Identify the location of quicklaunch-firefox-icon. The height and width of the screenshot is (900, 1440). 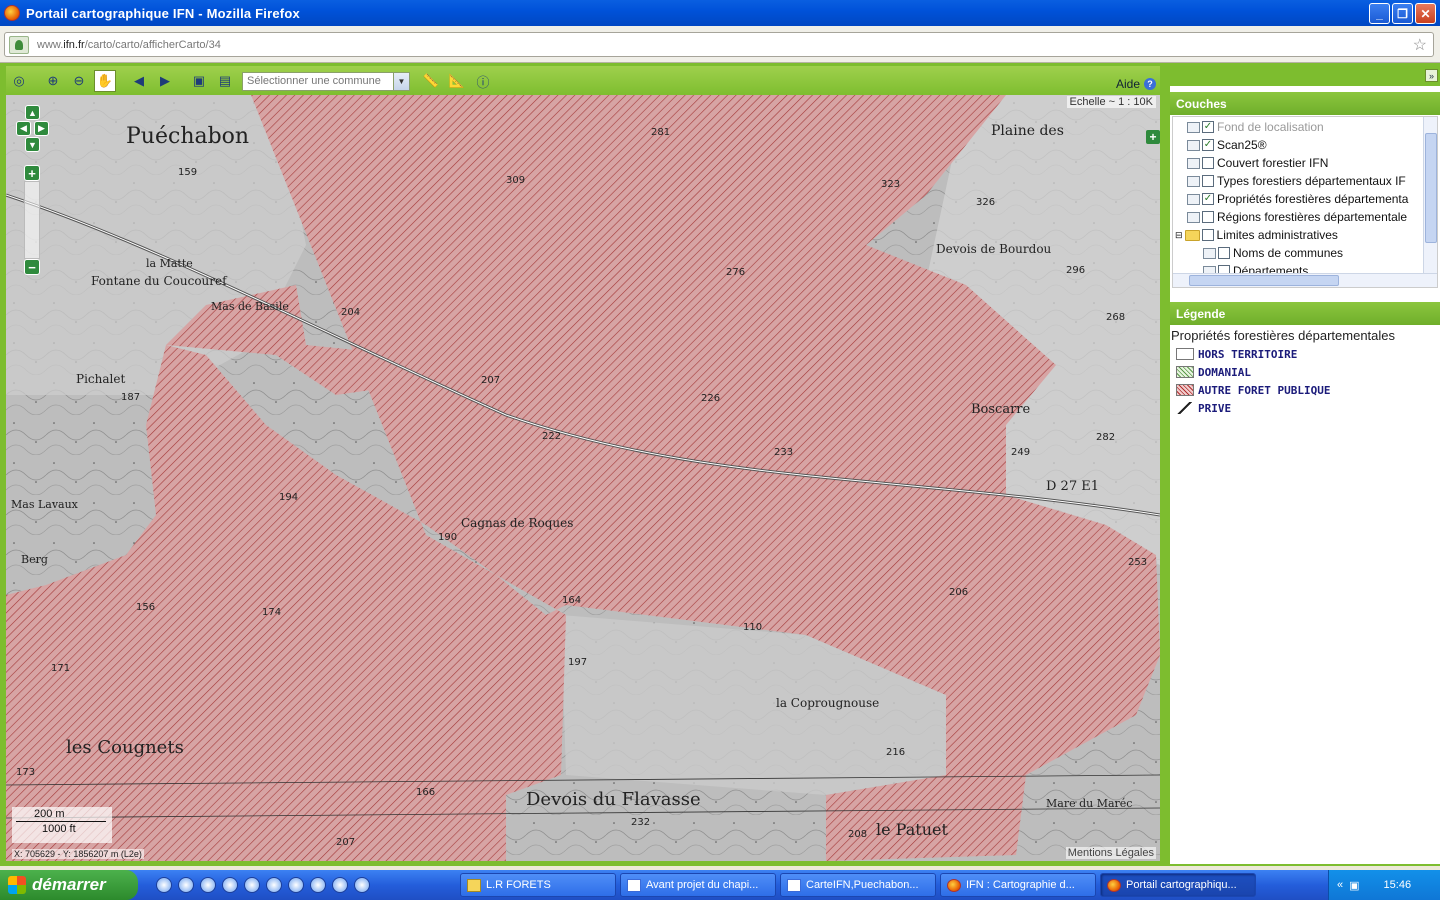
(186, 885).